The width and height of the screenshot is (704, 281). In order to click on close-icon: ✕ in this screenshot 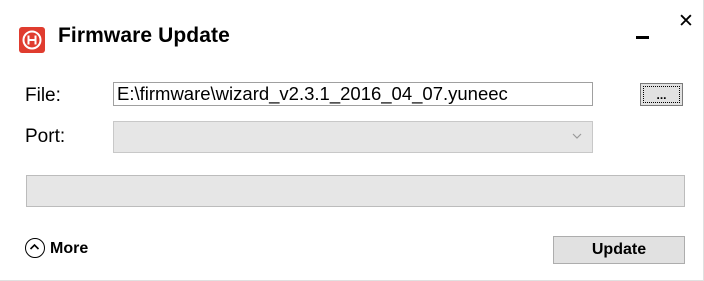, I will do `click(686, 21)`.